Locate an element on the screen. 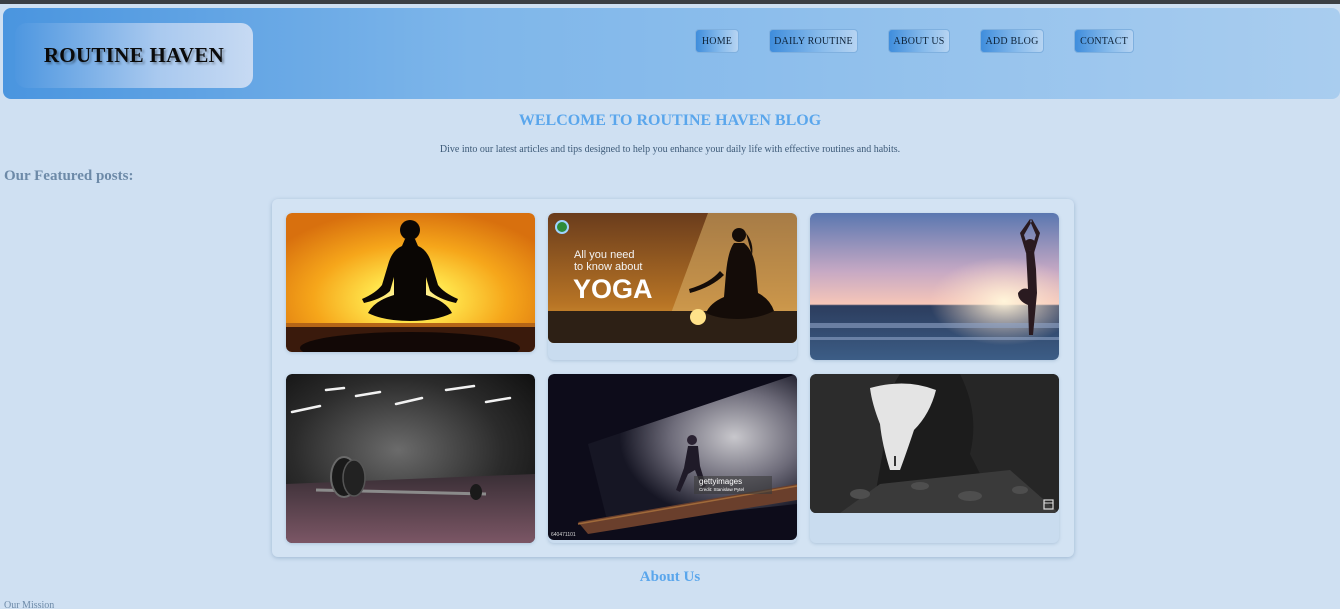  nav-home: HOME is located at coordinates (717, 41).